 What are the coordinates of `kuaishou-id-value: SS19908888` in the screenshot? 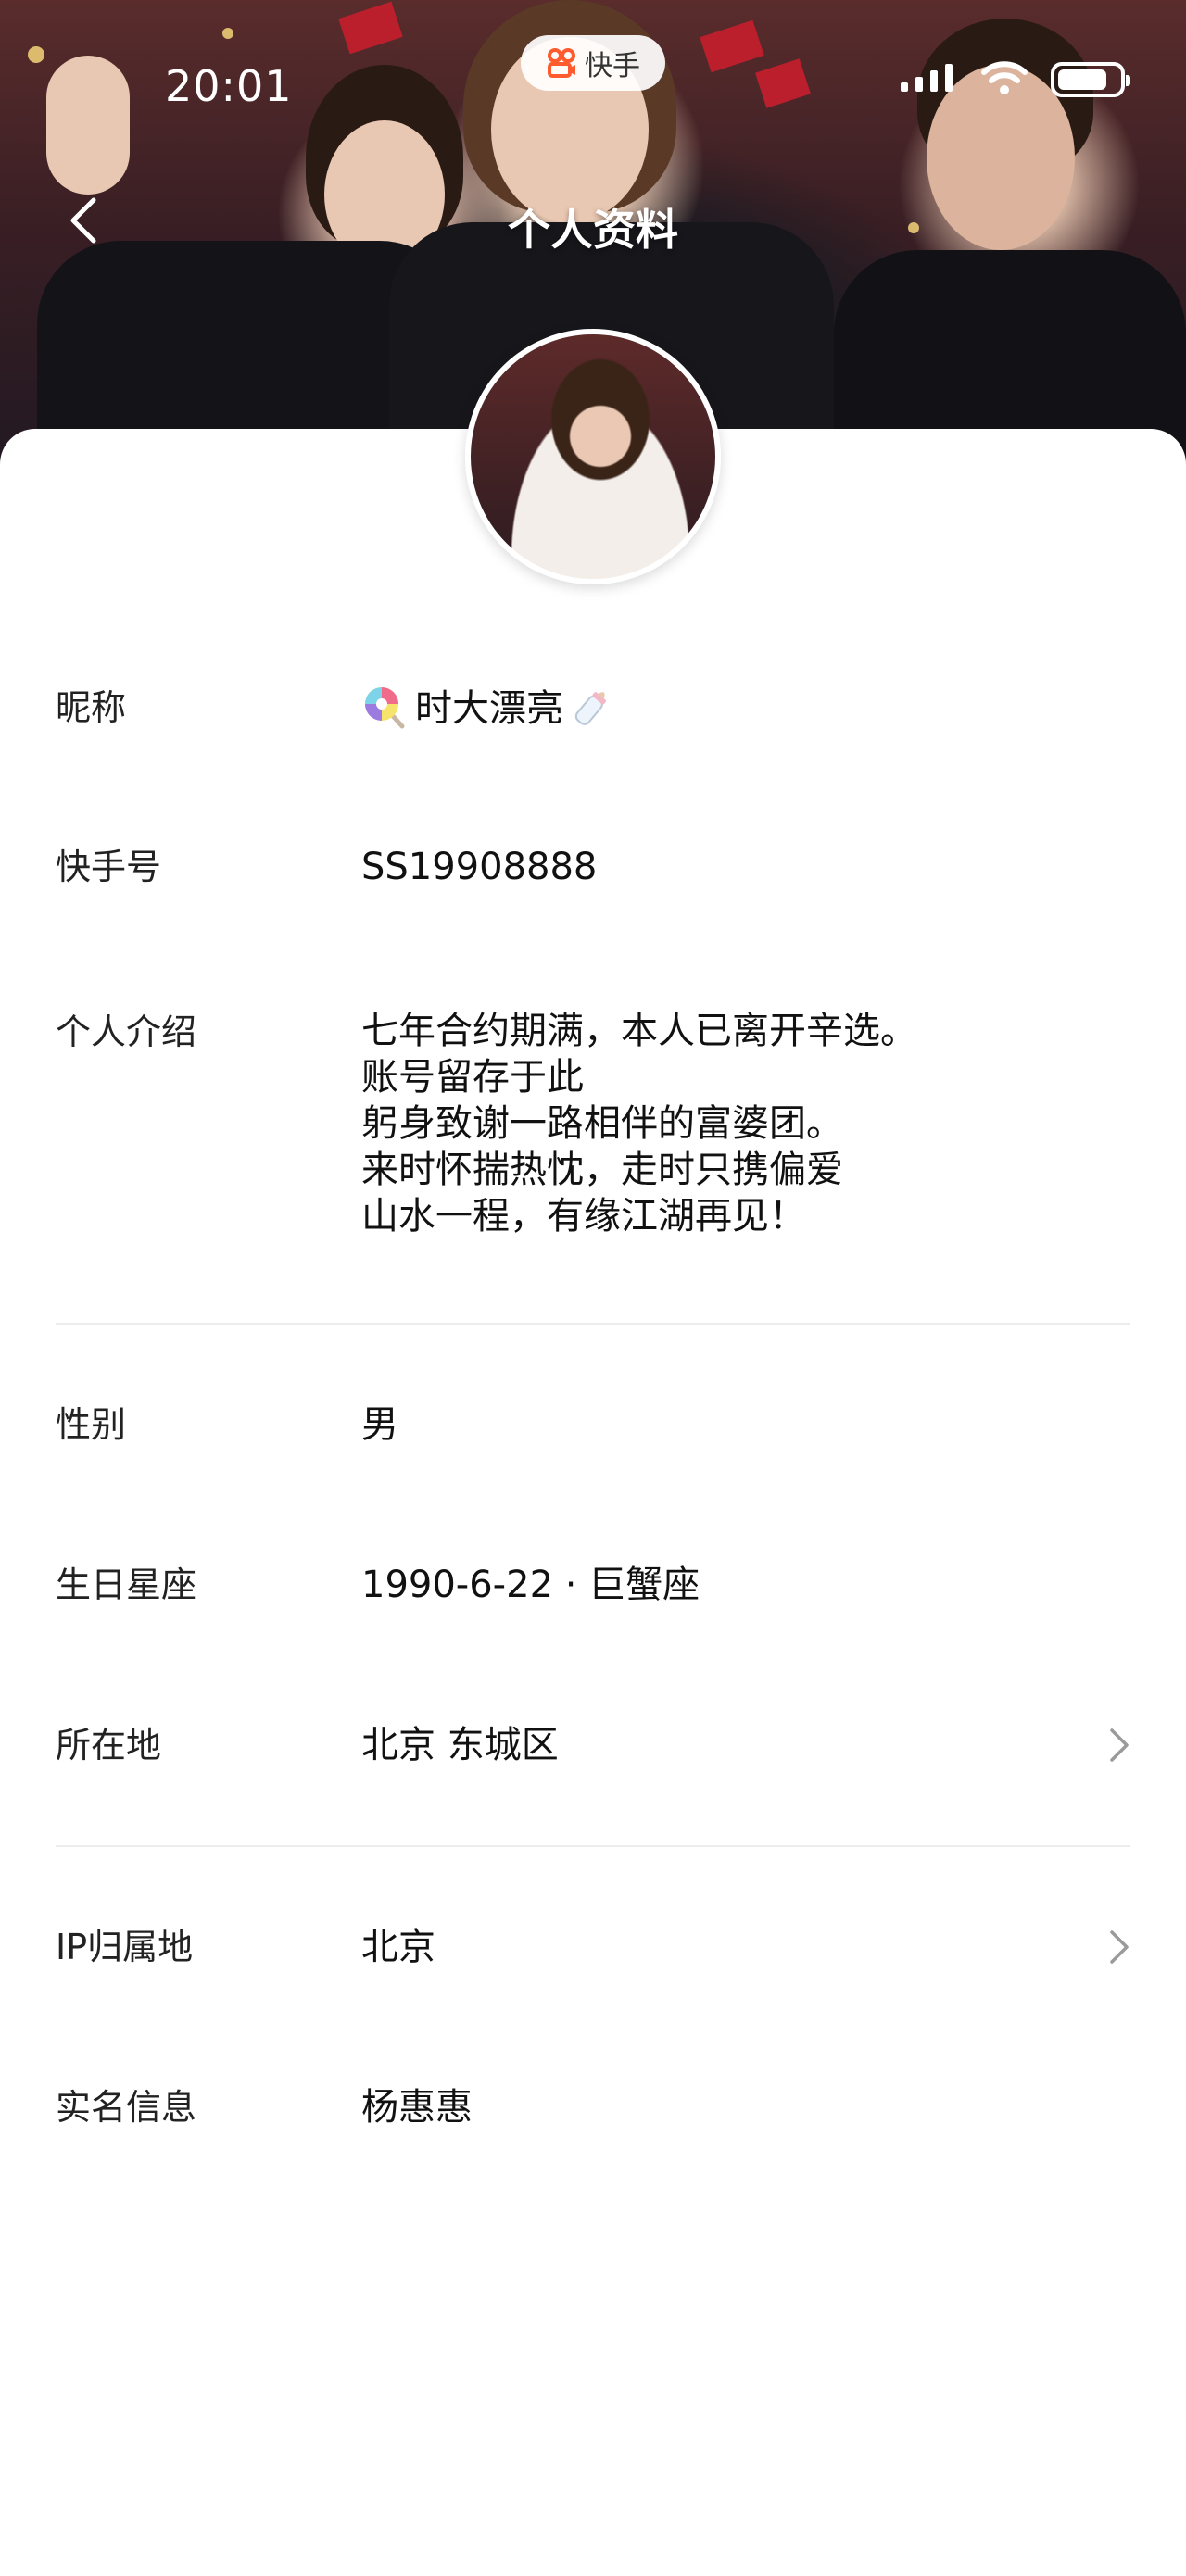 It's located at (479, 867).